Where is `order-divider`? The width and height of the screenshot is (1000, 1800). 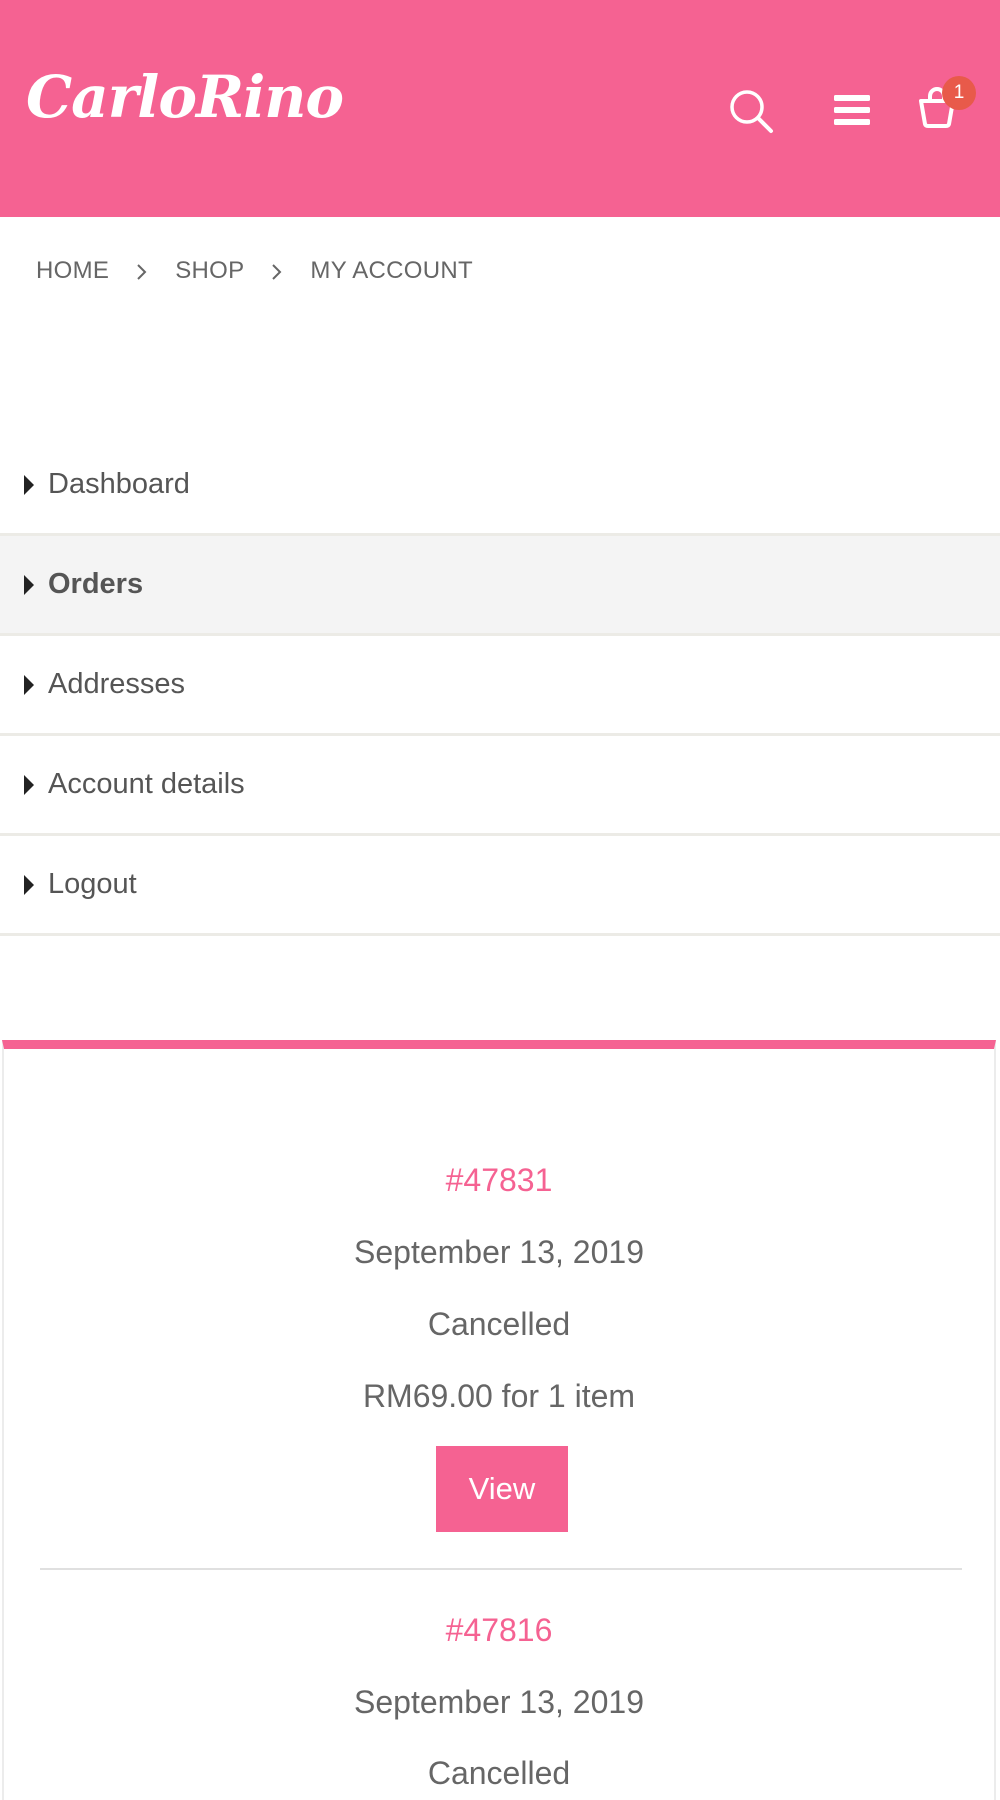
order-divider is located at coordinates (501, 1569).